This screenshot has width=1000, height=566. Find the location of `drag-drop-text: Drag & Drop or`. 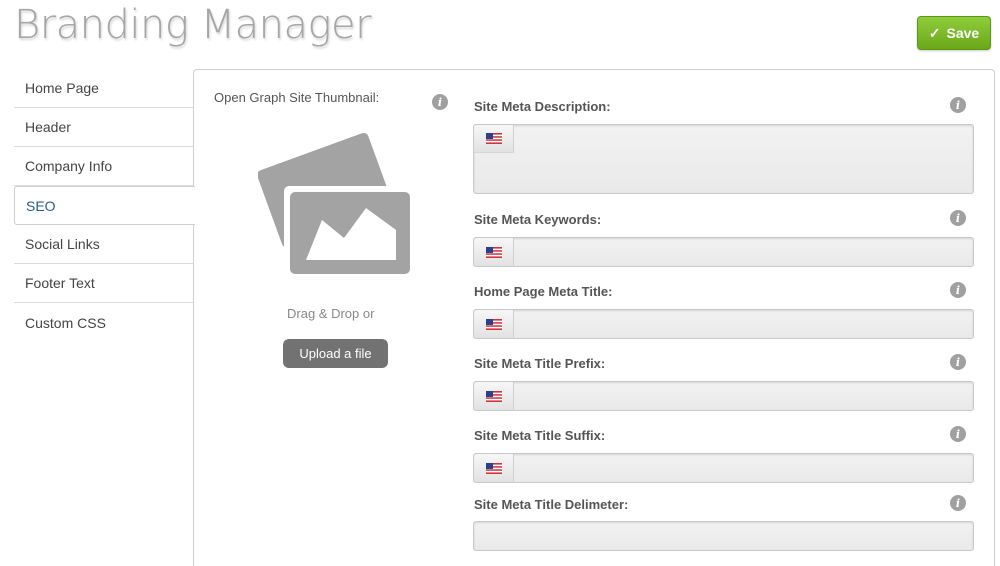

drag-drop-text: Drag & Drop or is located at coordinates (331, 313).